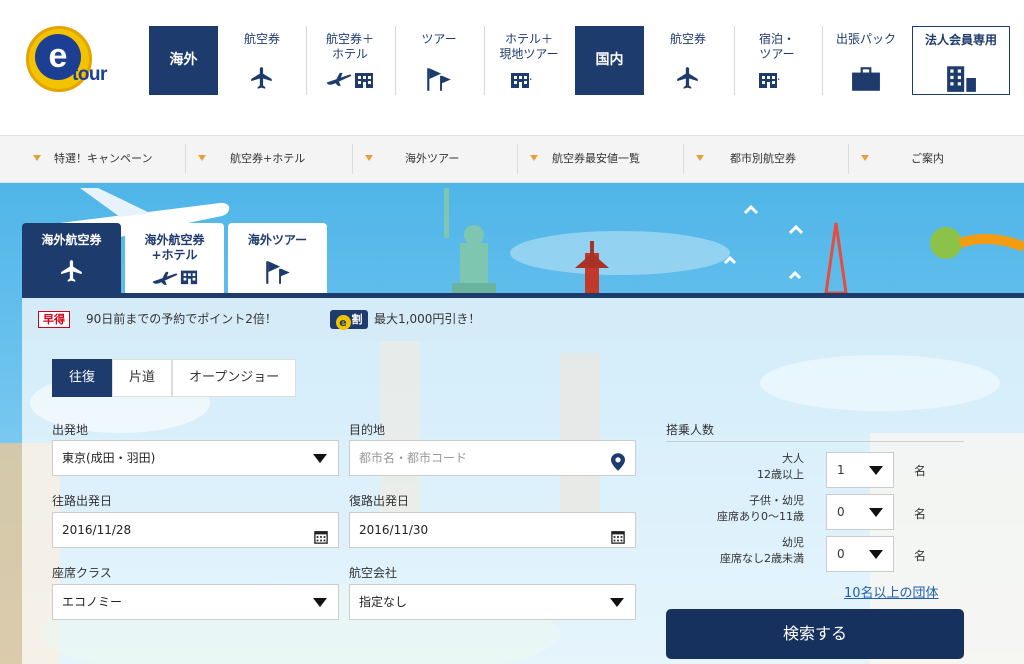 The image size is (1024, 664). Describe the element at coordinates (195, 530) in the screenshot. I see `depart-date-input: 2016/11/28` at that location.